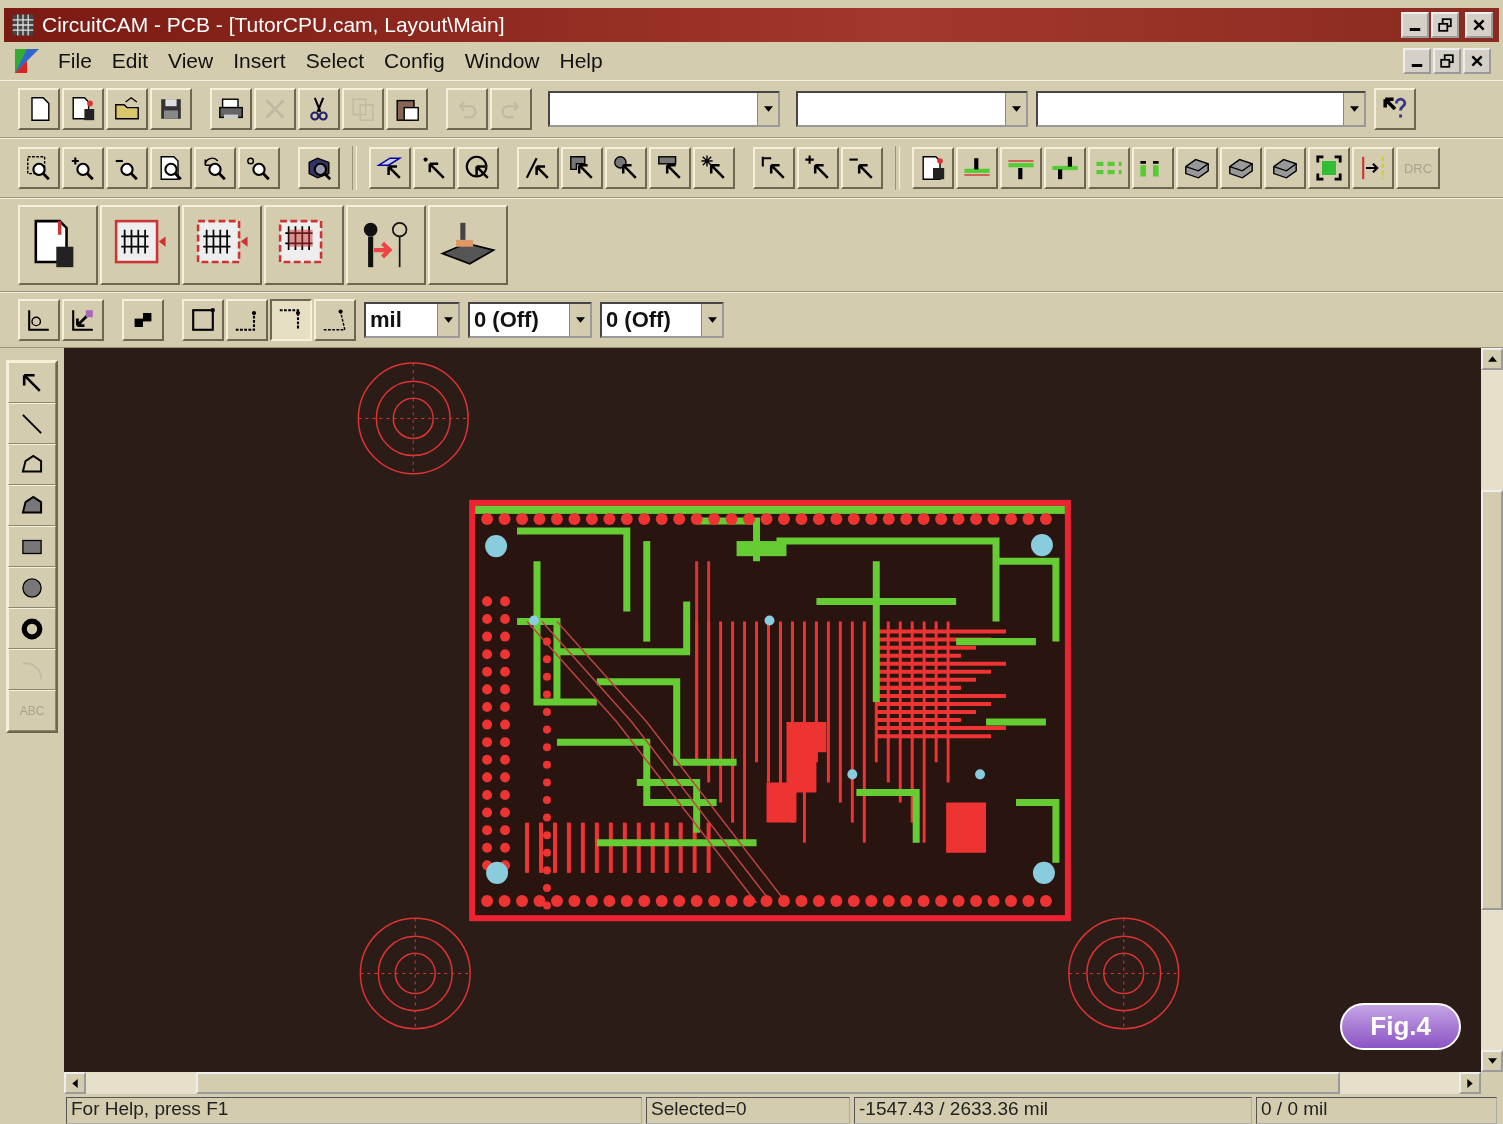  Describe the element at coordinates (1479, 25) in the screenshot. I see `close-button` at that location.